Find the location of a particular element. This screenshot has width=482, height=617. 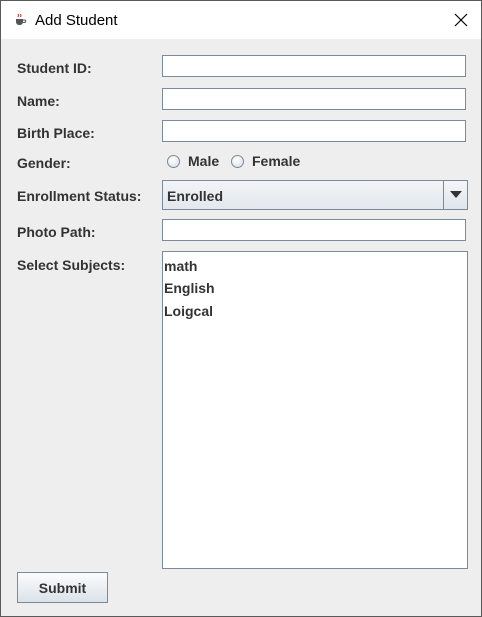

close-button is located at coordinates (461, 20).